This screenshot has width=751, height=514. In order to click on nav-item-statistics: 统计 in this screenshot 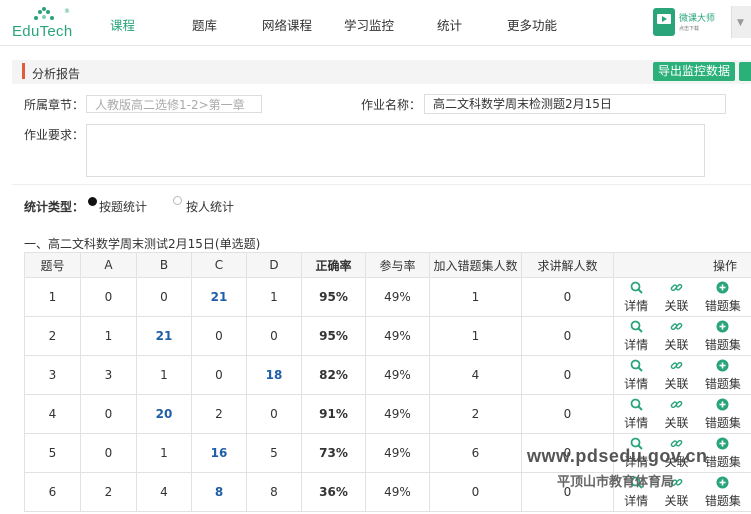, I will do `click(449, 24)`.